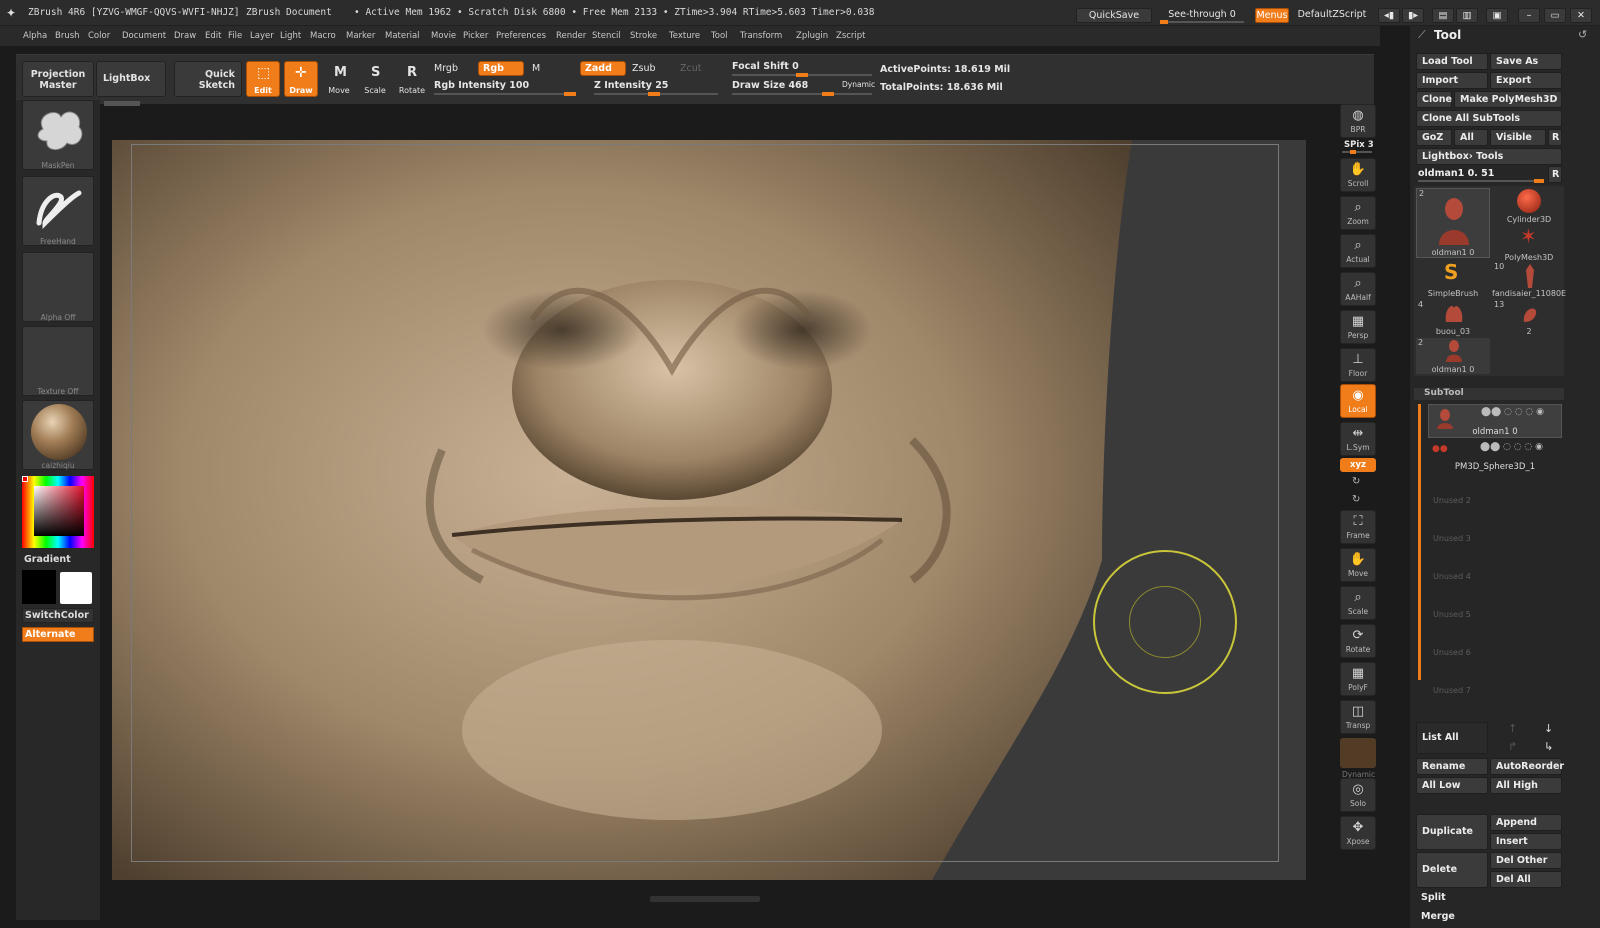 The image size is (1600, 928). I want to click on save-as-button: Save As, so click(1526, 61).